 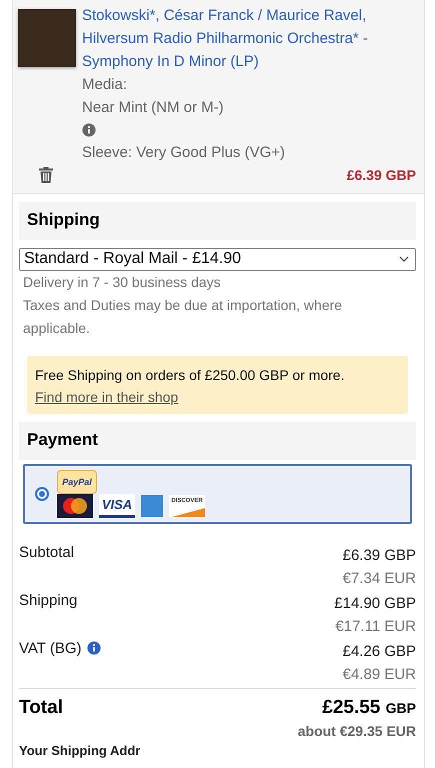 What do you see at coordinates (404, 259) in the screenshot?
I see `caret-icon` at bounding box center [404, 259].